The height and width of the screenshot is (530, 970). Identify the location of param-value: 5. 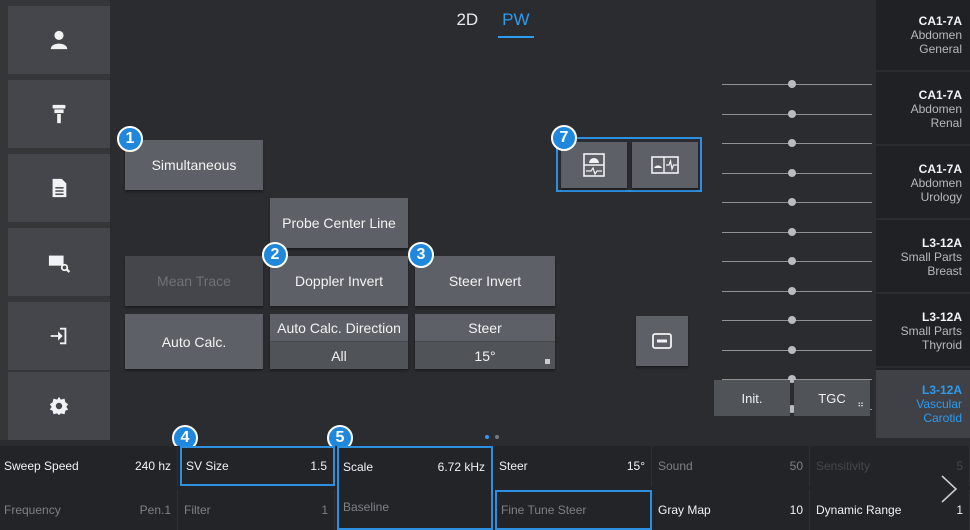
(959, 466).